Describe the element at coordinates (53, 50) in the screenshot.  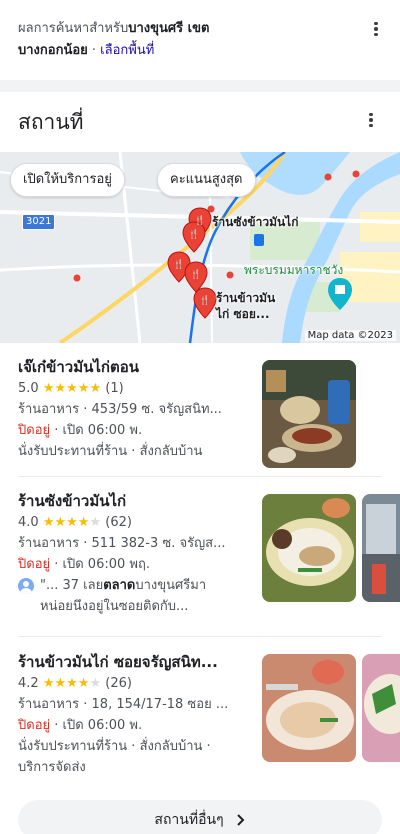
I see `search-location-part2: บางกอกน้อย` at that location.